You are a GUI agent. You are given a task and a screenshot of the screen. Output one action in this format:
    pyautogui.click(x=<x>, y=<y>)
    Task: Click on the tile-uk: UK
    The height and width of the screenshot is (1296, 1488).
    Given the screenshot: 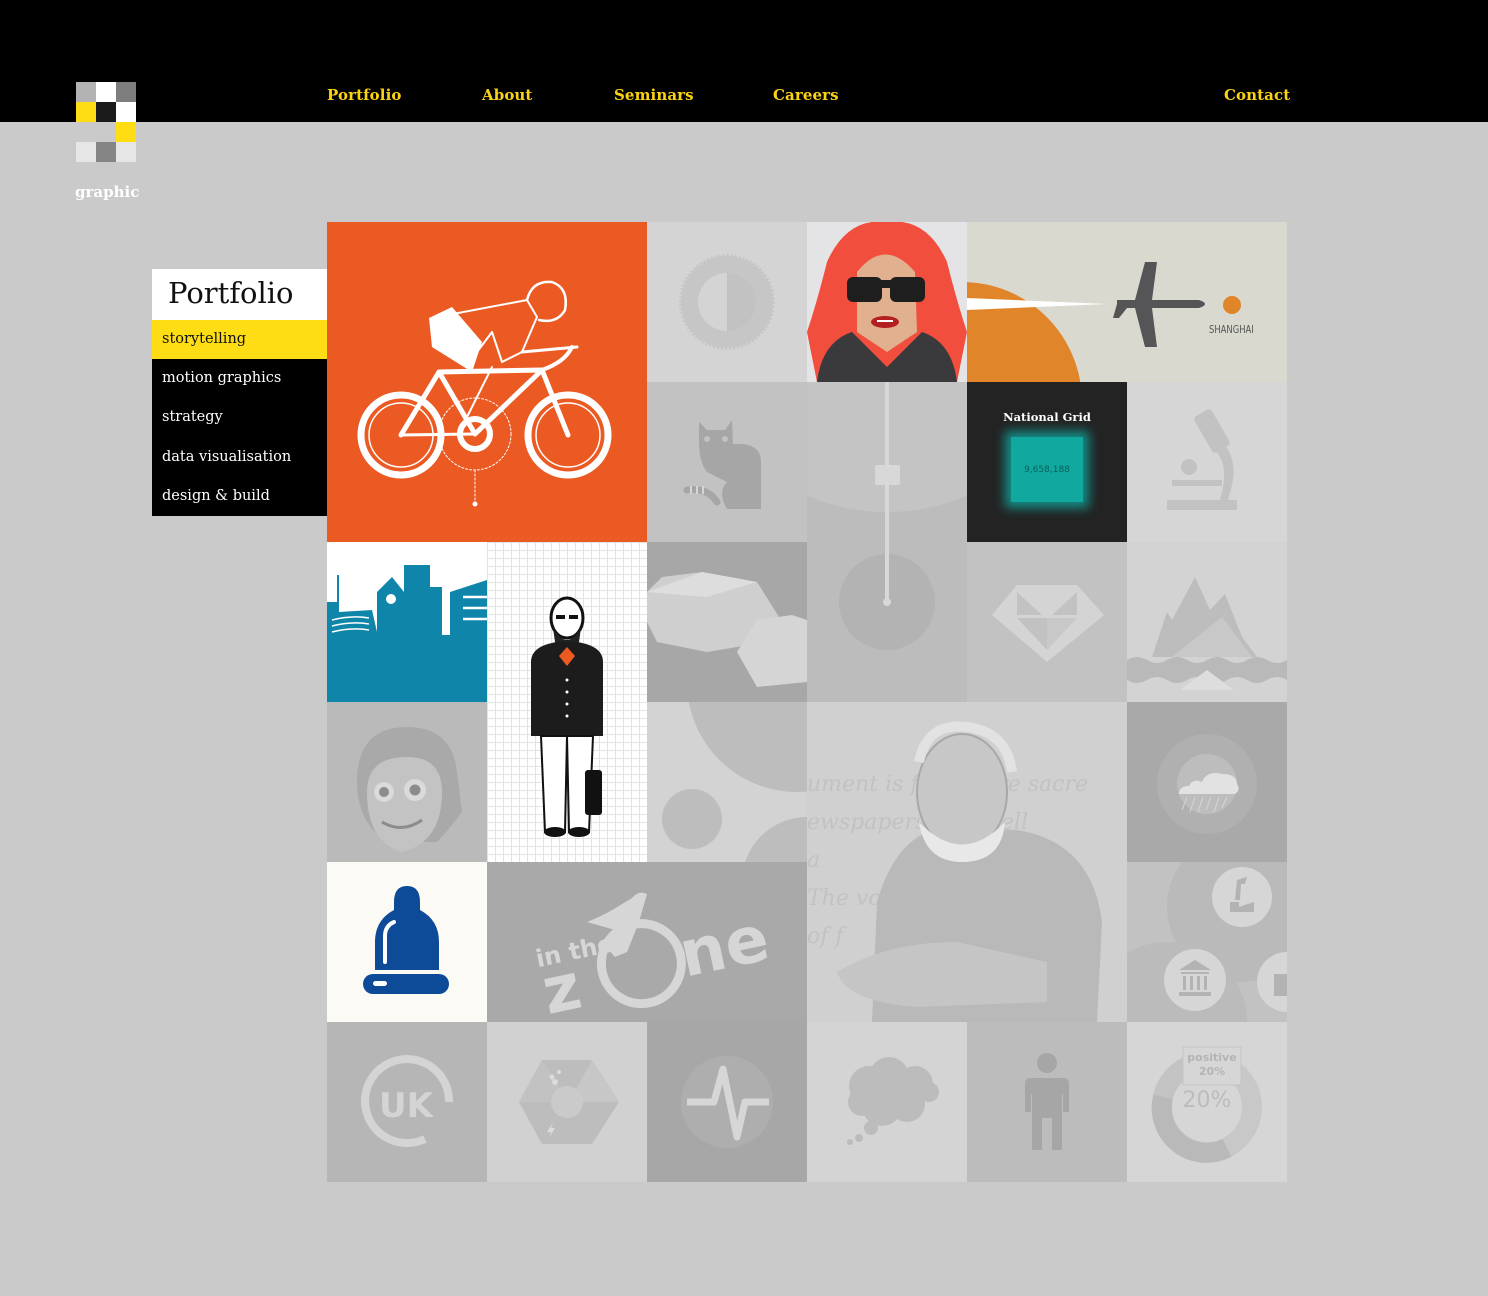 What is the action you would take?
    pyautogui.click(x=407, y=1102)
    